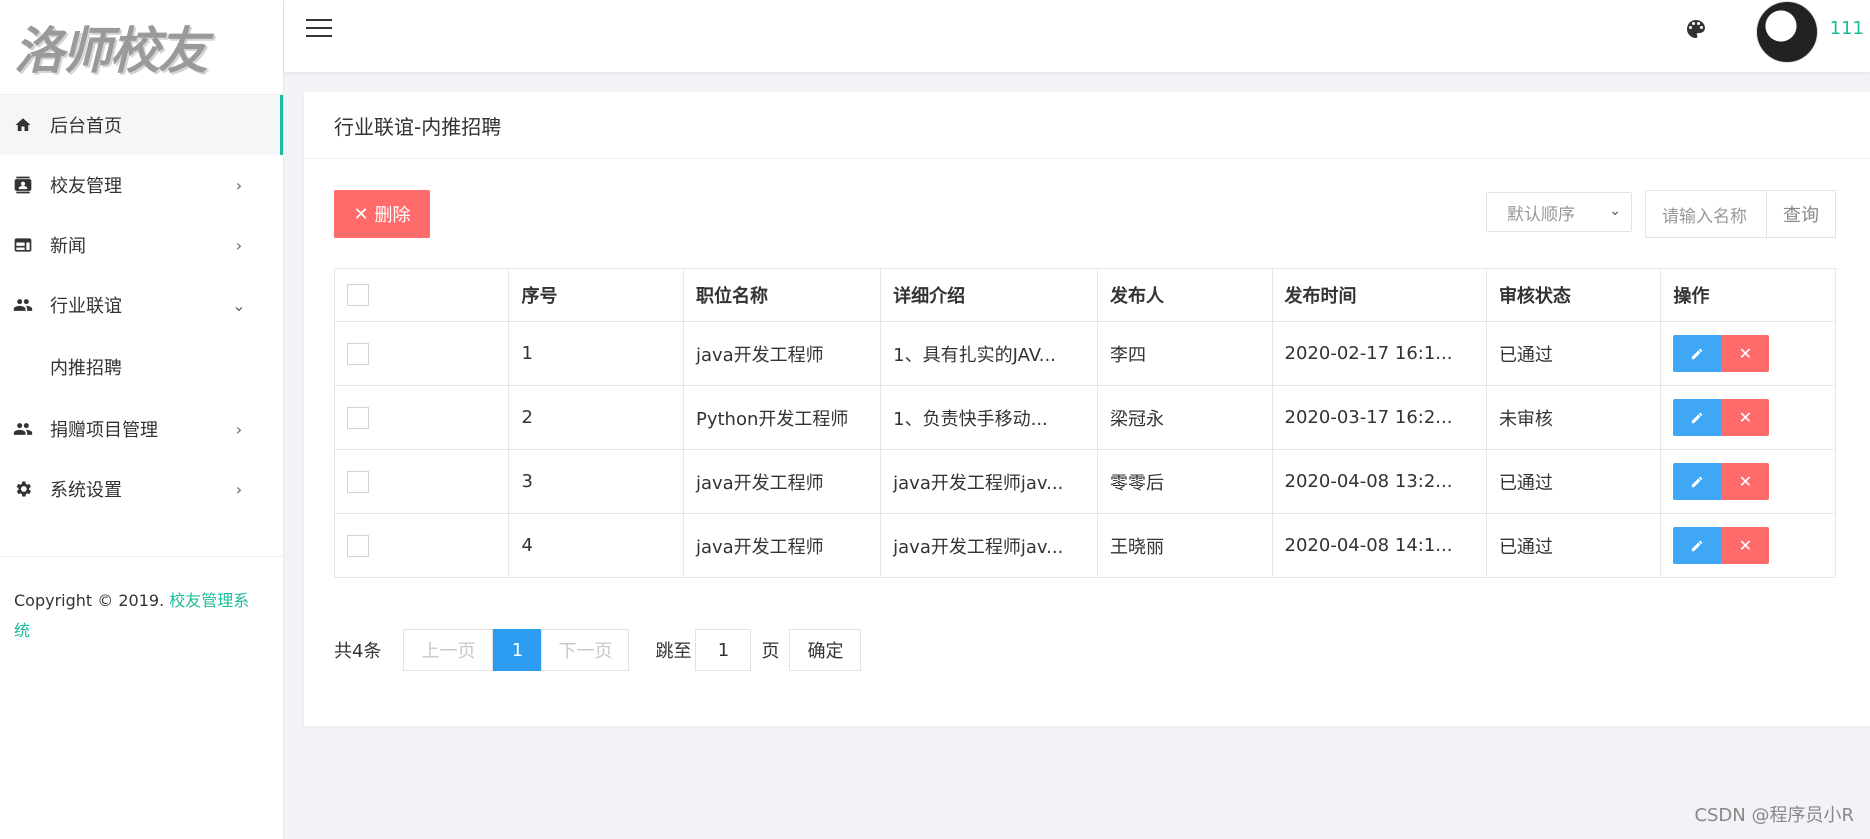 Image resolution: width=1870 pixels, height=839 pixels. What do you see at coordinates (141, 556) in the screenshot?
I see `divider` at bounding box center [141, 556].